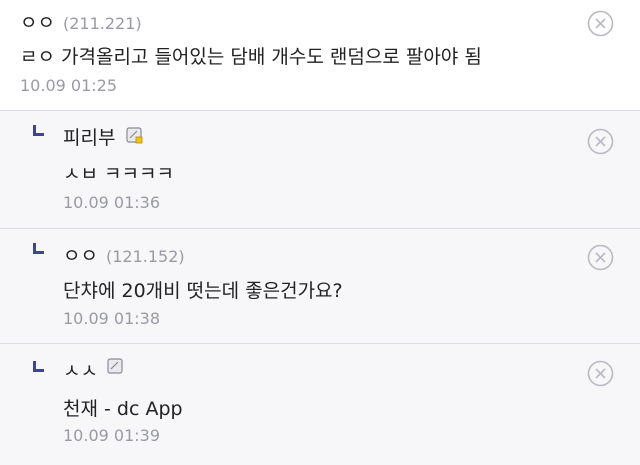 The width and height of the screenshot is (640, 465). Describe the element at coordinates (145, 256) in the screenshot. I see `author-ip: (121.152)` at that location.